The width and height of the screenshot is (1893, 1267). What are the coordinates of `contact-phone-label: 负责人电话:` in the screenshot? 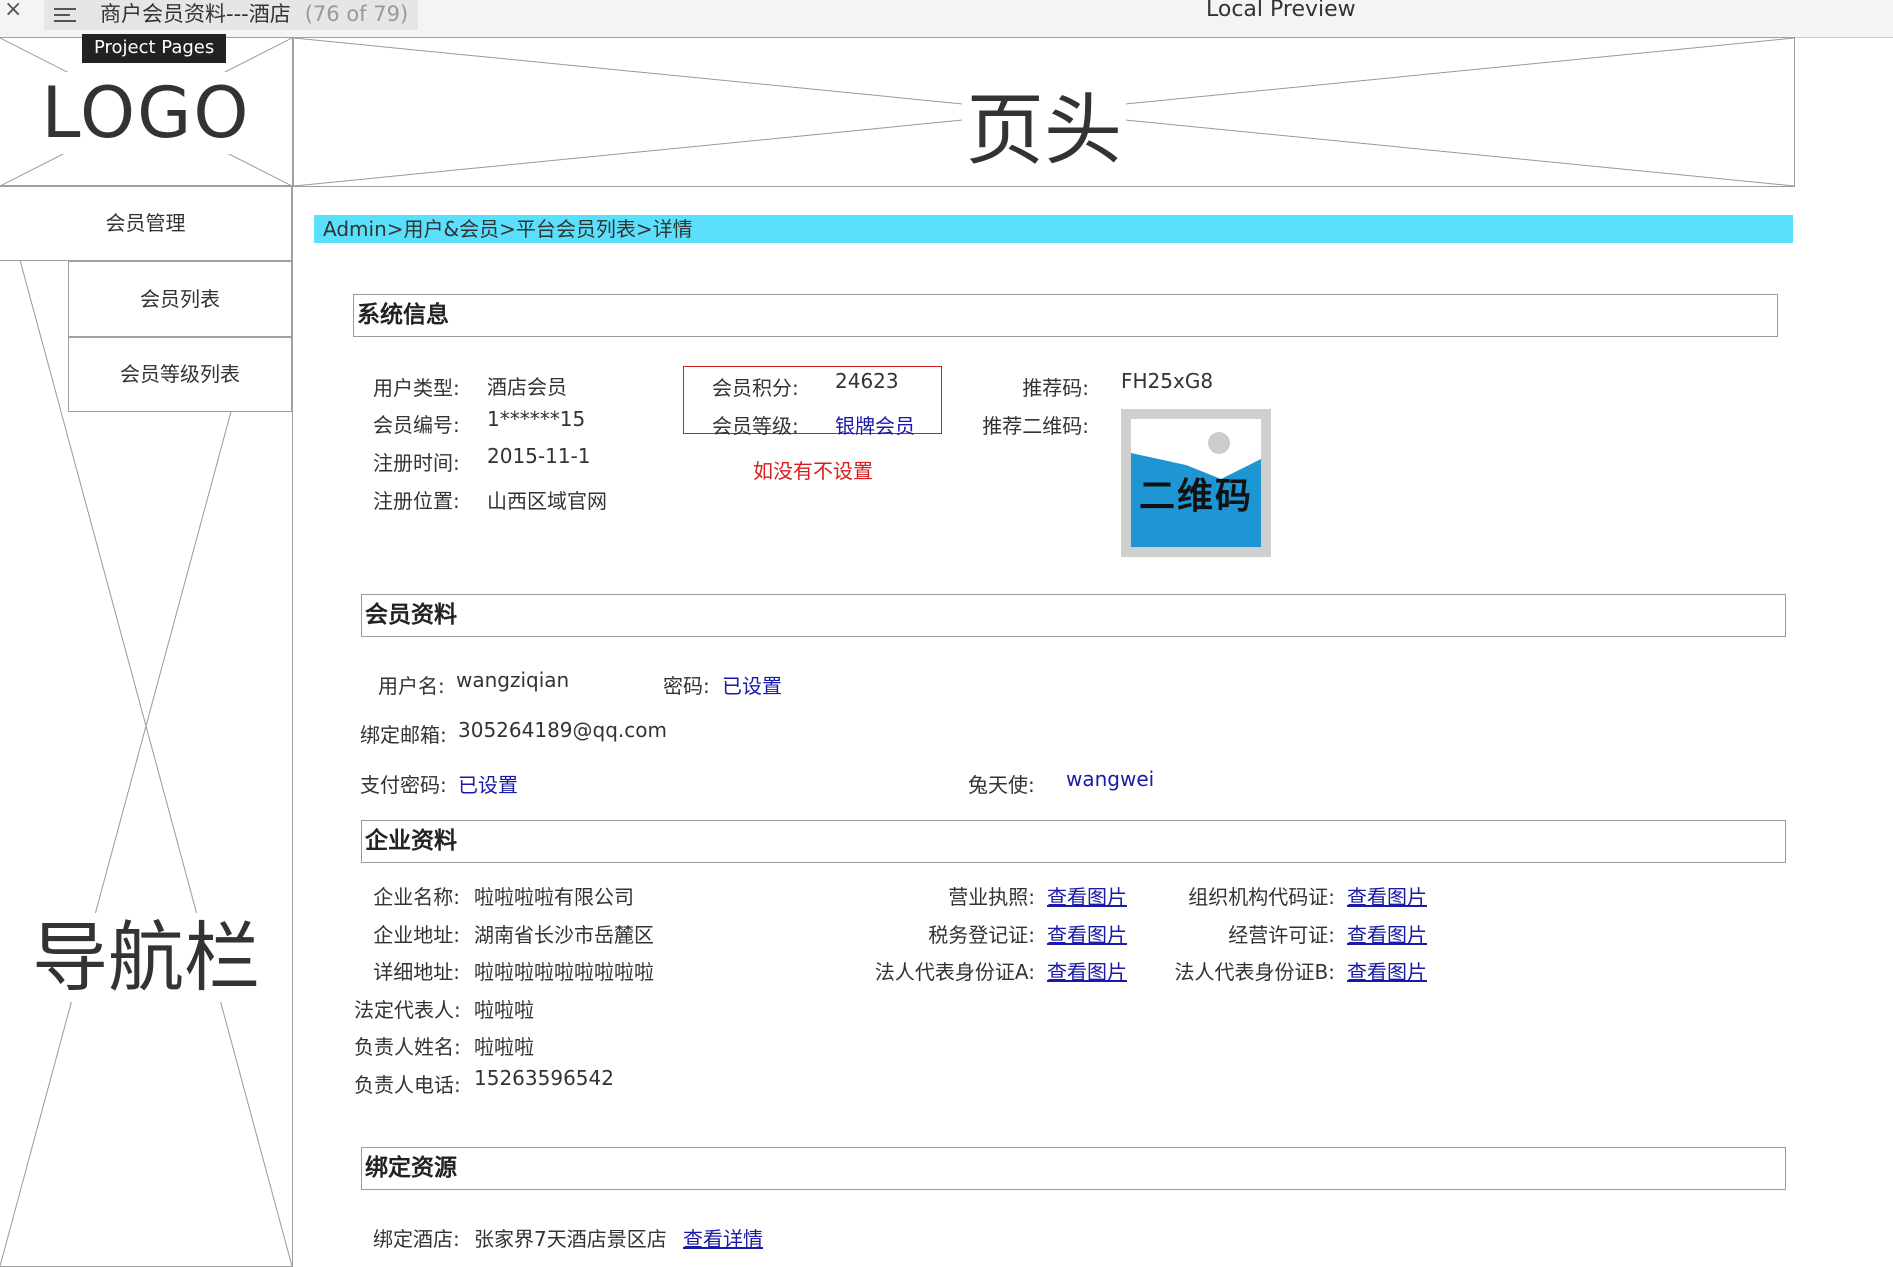 It's located at (407, 1085).